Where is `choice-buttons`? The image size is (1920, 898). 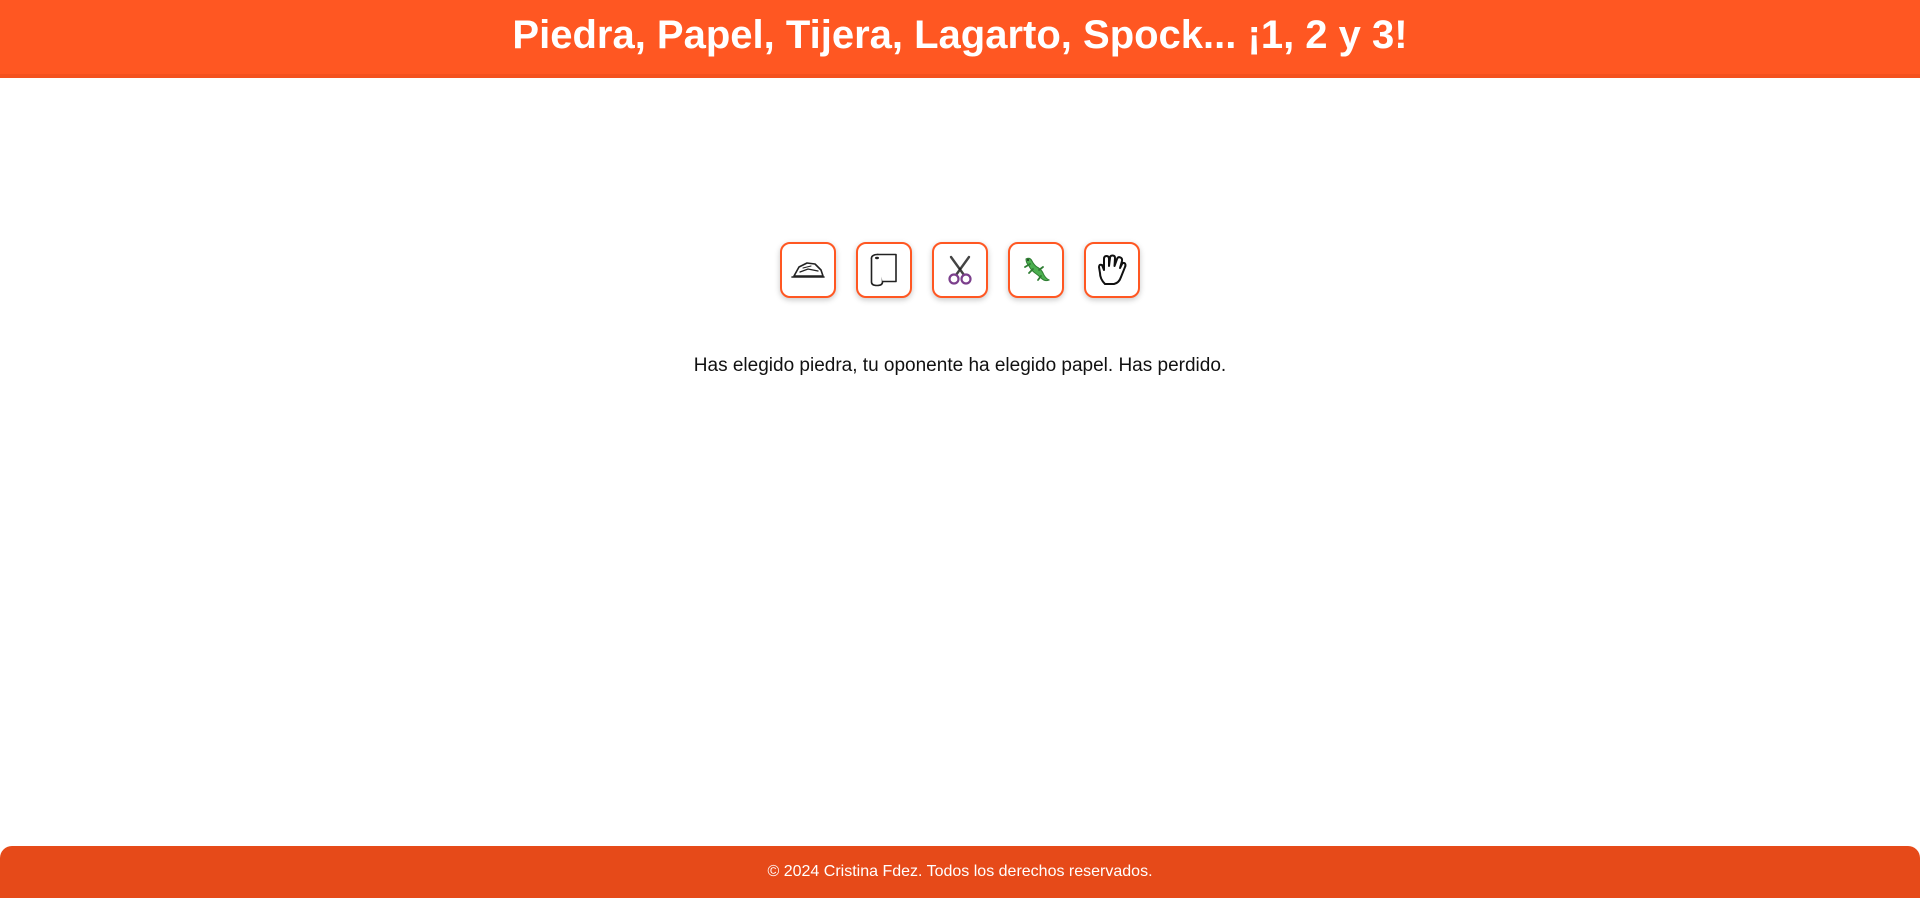 choice-buttons is located at coordinates (960, 270).